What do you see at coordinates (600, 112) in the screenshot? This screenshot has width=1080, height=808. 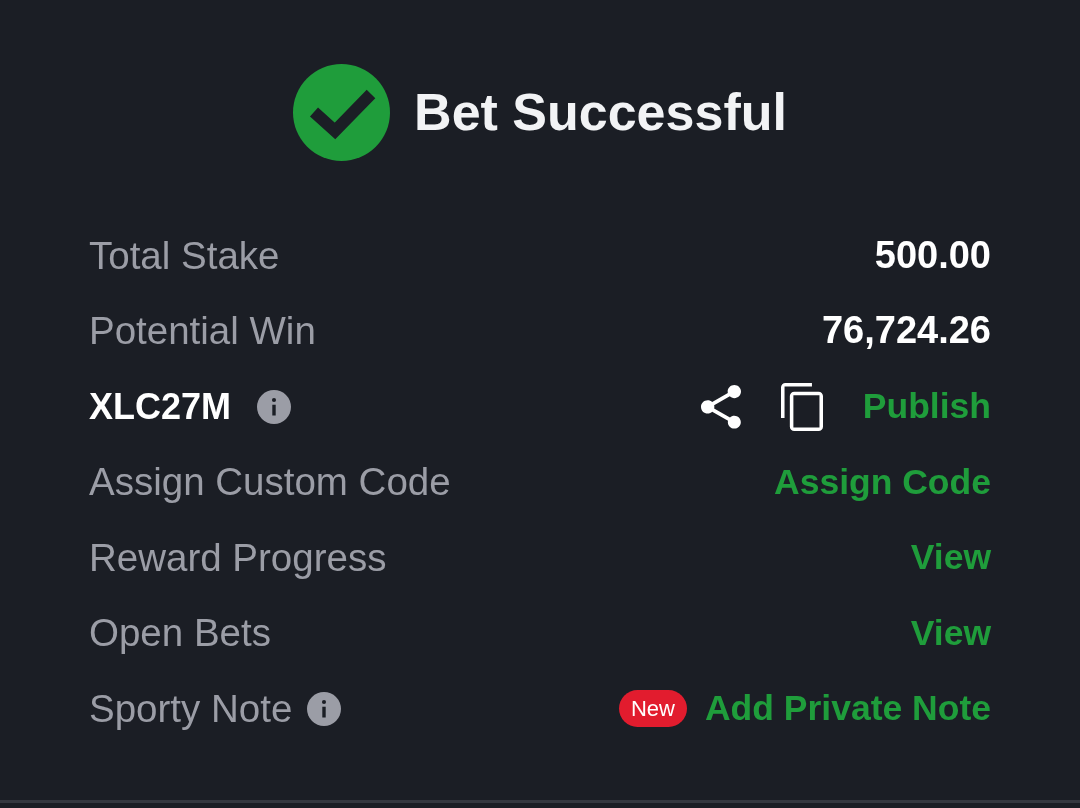 I see `bet-successful-title: Bet Successful` at bounding box center [600, 112].